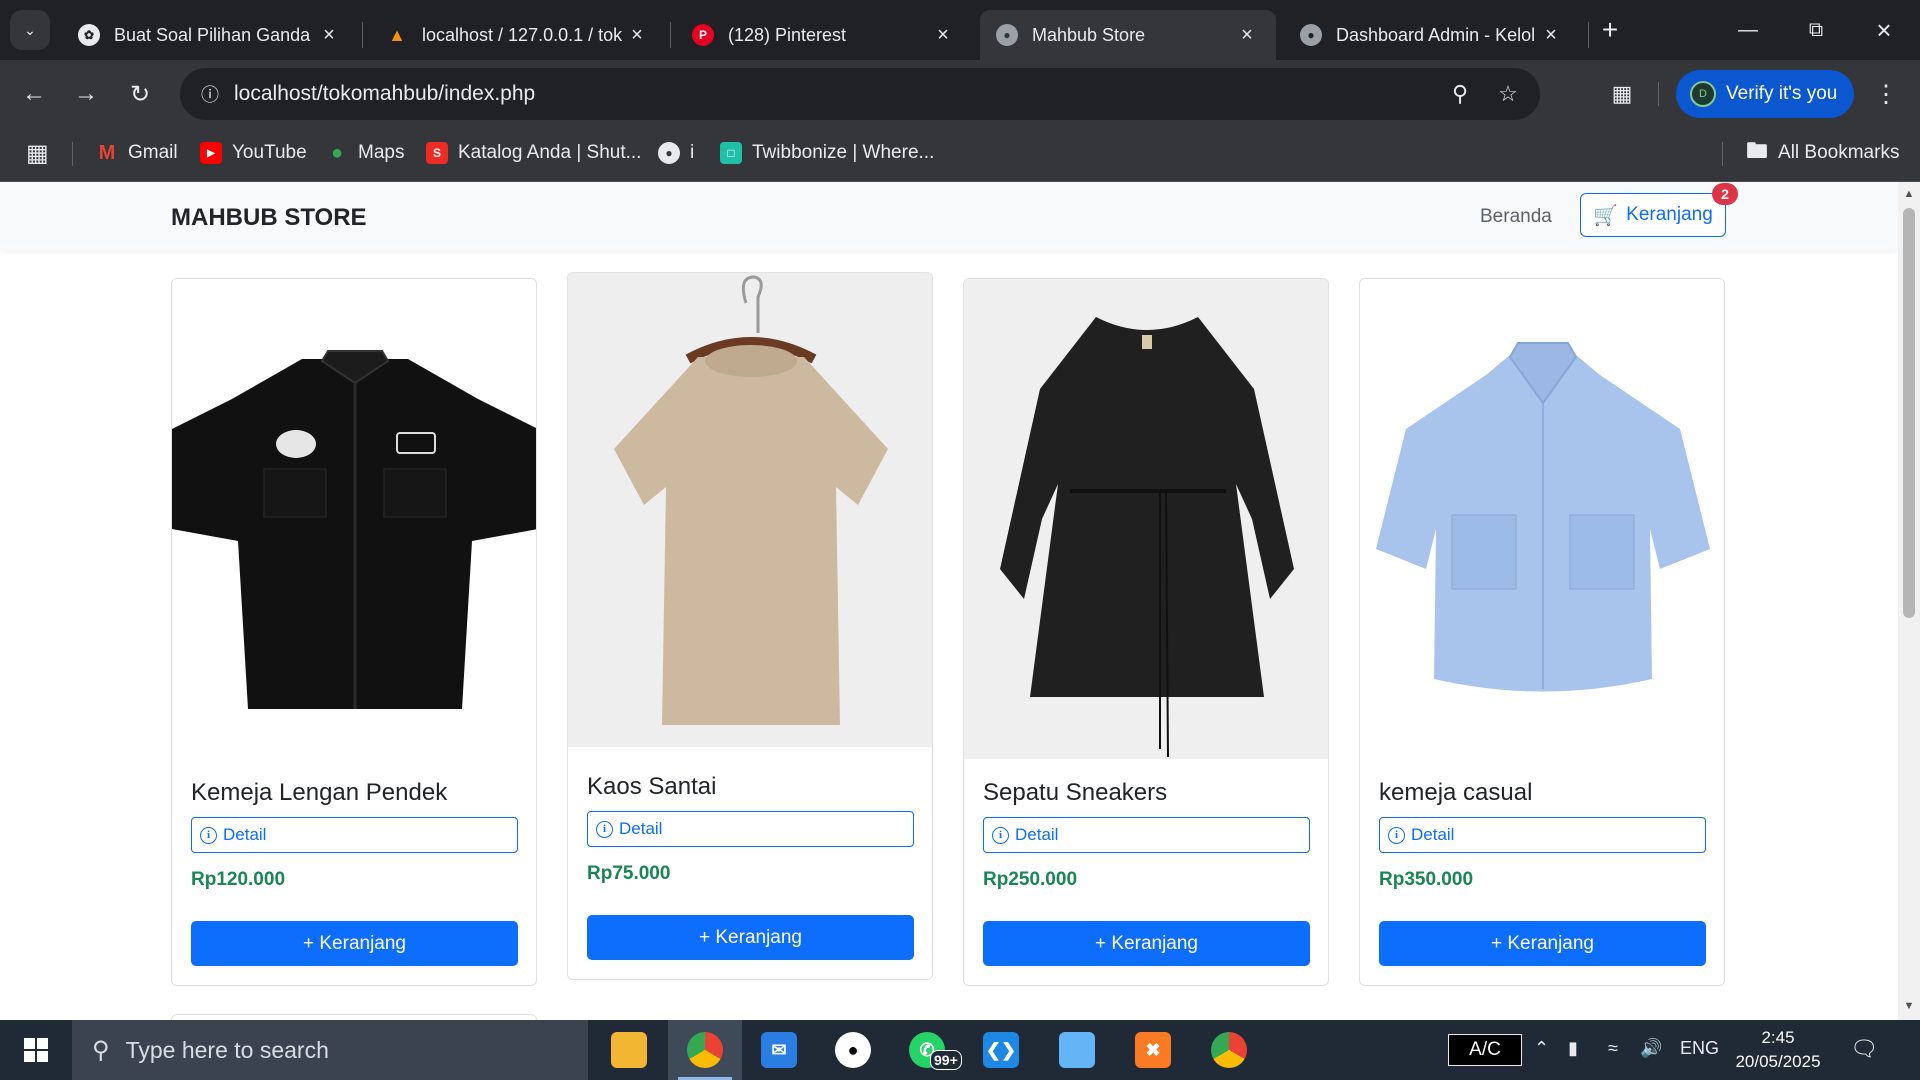  What do you see at coordinates (1722, 154) in the screenshot?
I see `bookmark-divider` at bounding box center [1722, 154].